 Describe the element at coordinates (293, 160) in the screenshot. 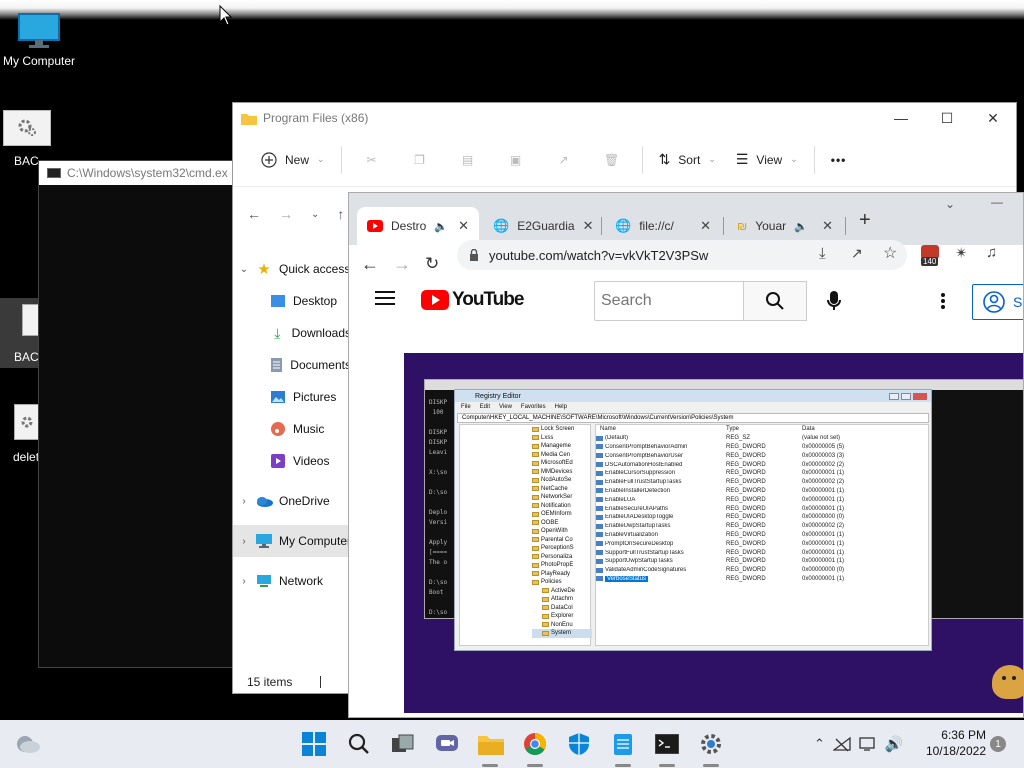

I see `new-button: New ⌄` at that location.